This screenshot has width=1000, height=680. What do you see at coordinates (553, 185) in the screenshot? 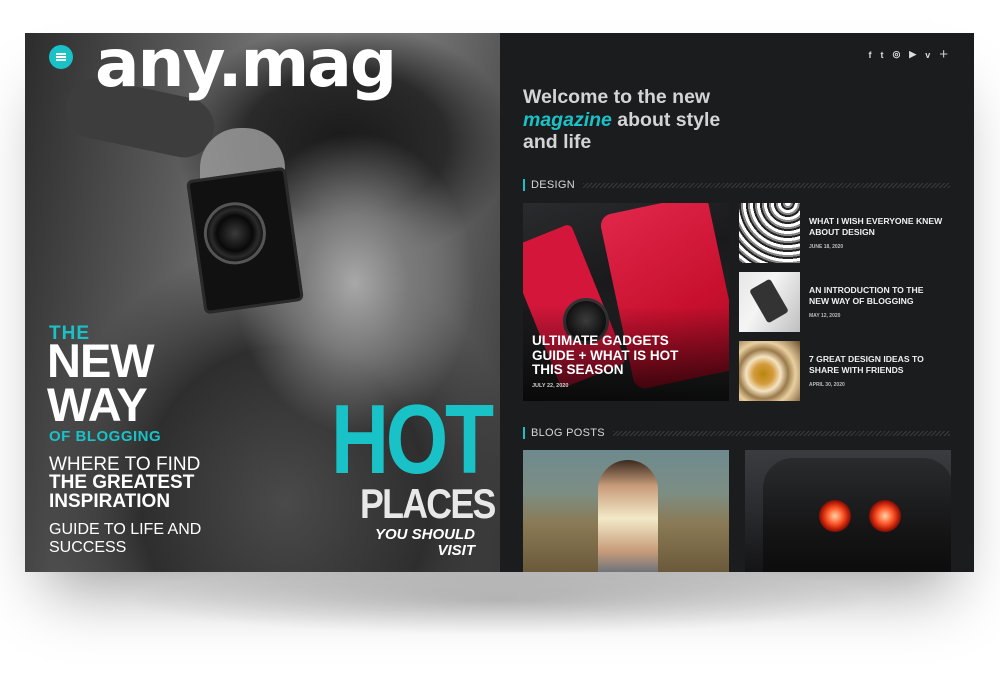
I see `section-design-label: DESIGN` at bounding box center [553, 185].